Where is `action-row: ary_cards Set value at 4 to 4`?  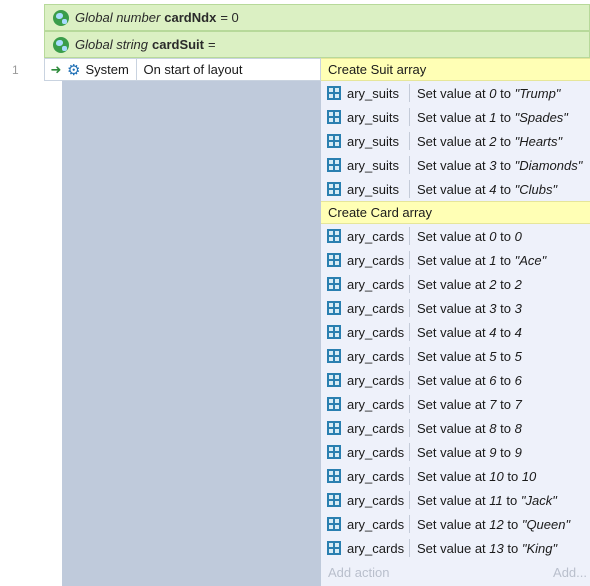 action-row: ary_cards Set value at 4 to 4 is located at coordinates (455, 332).